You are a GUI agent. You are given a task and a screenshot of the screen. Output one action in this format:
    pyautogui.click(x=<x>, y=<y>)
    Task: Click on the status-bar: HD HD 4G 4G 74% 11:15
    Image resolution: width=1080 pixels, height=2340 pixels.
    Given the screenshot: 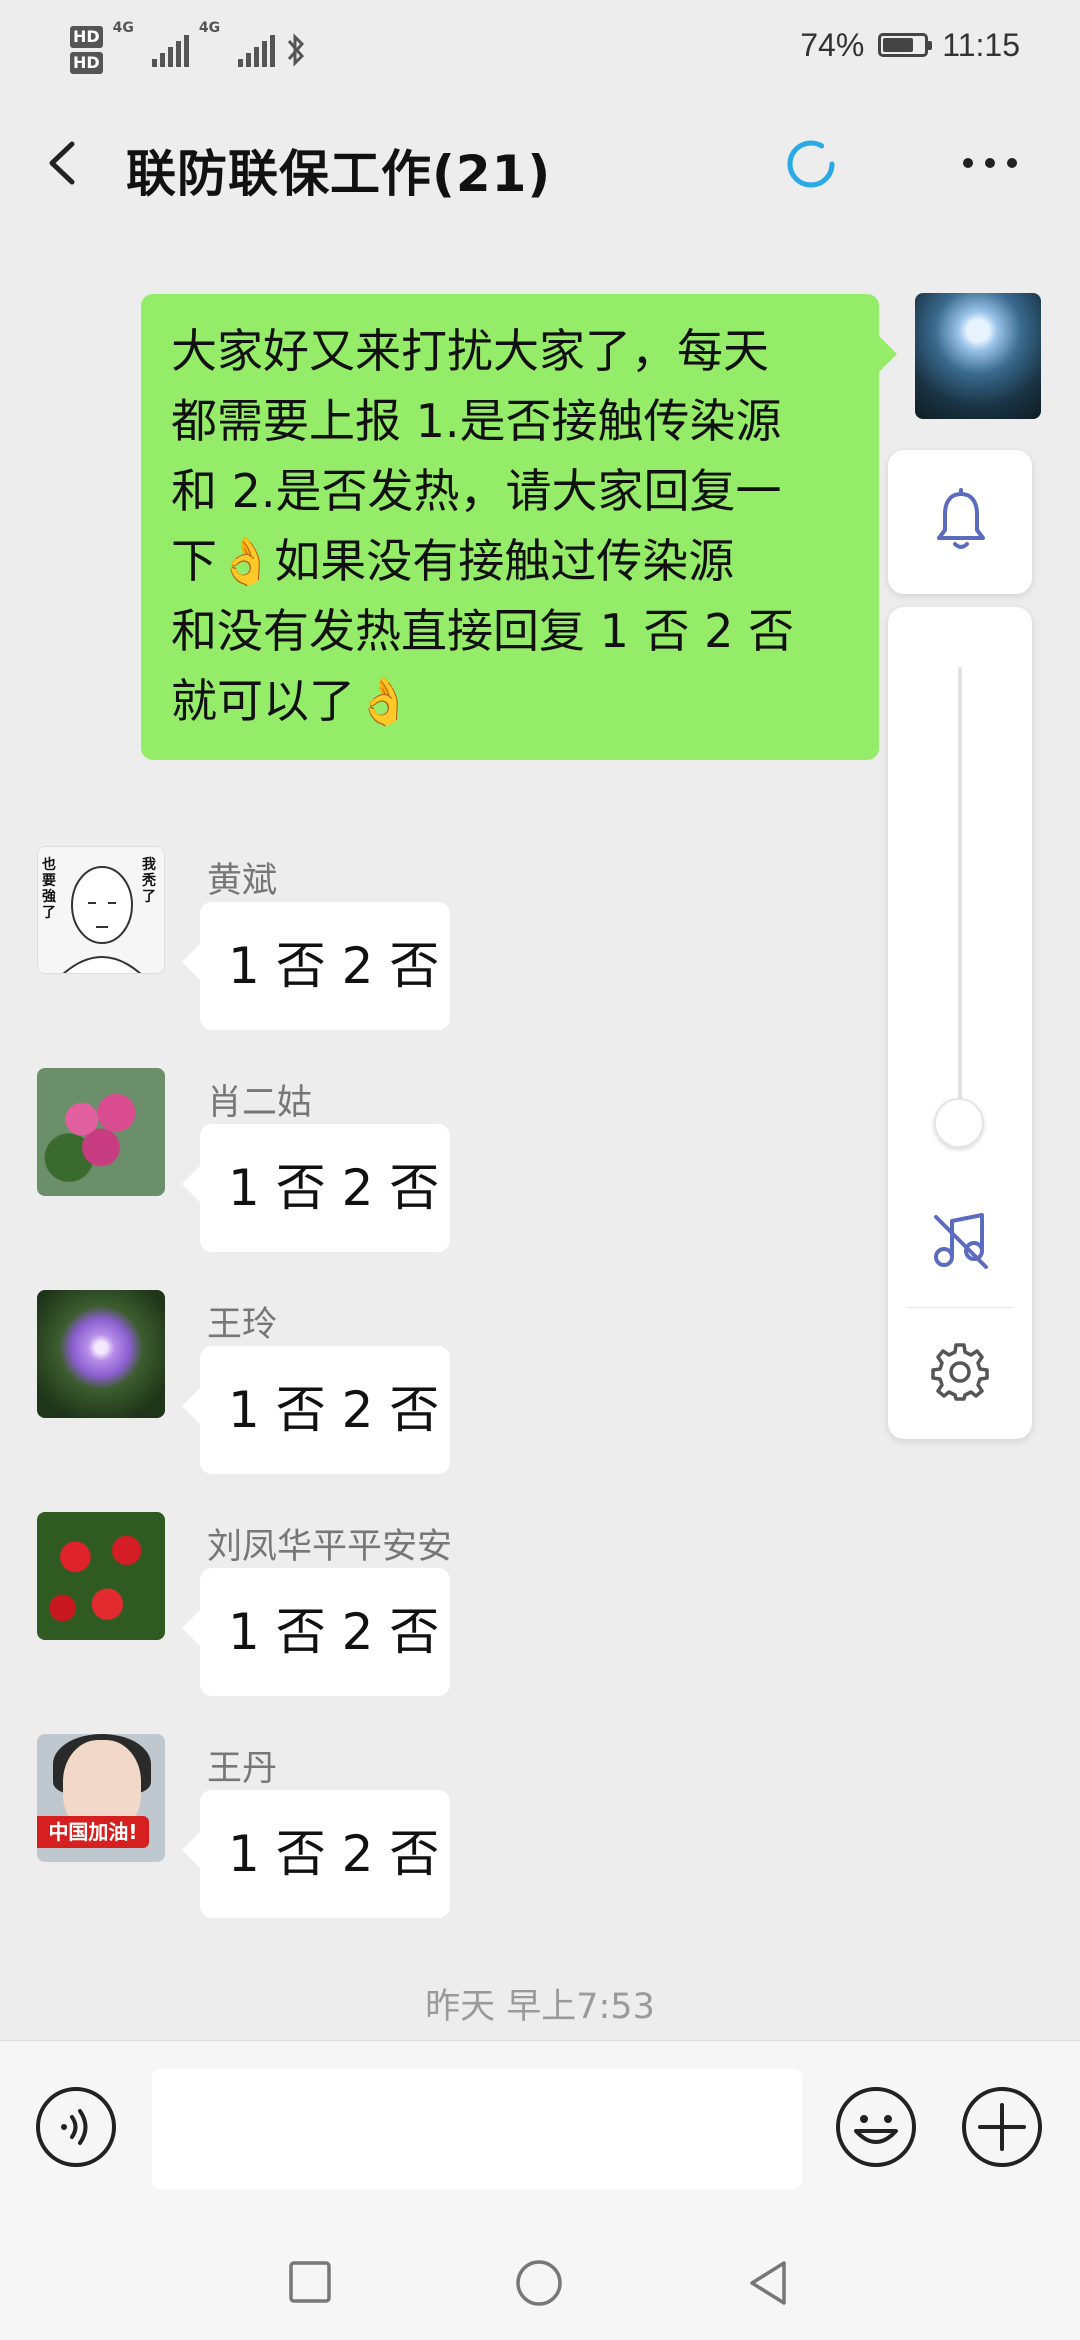 What is the action you would take?
    pyautogui.click(x=540, y=50)
    